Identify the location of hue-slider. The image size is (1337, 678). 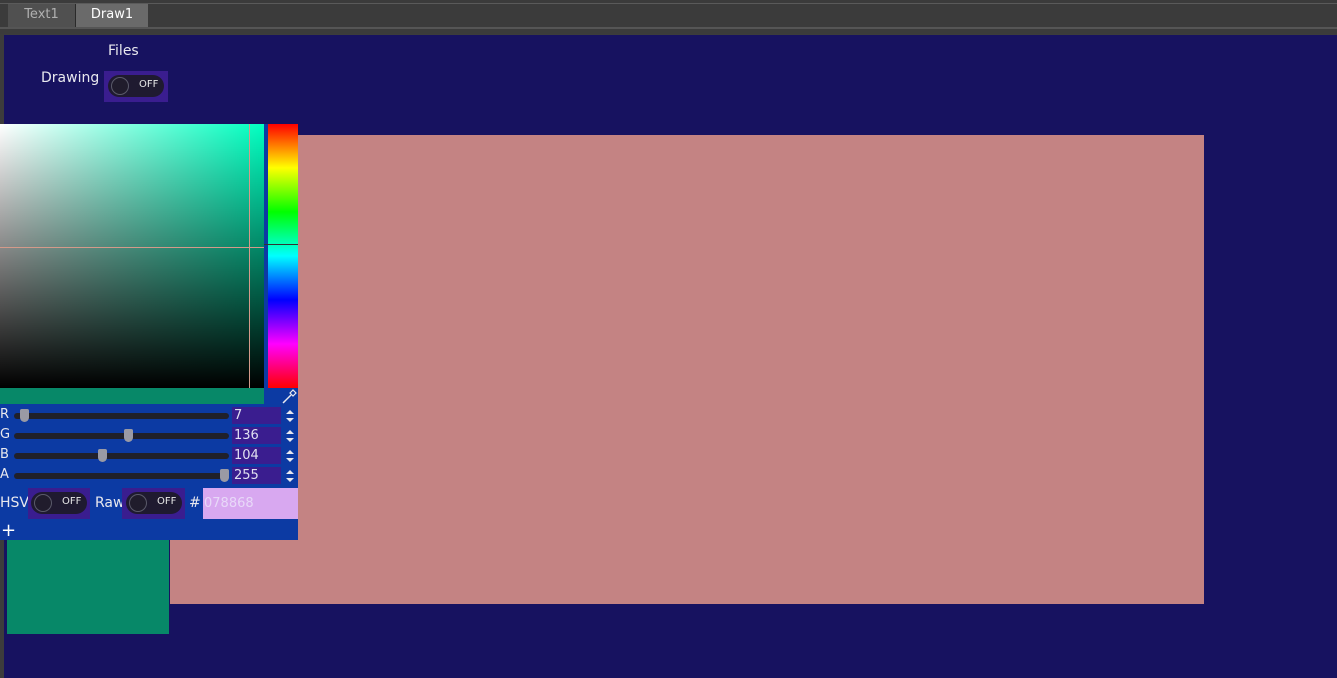
(283, 256).